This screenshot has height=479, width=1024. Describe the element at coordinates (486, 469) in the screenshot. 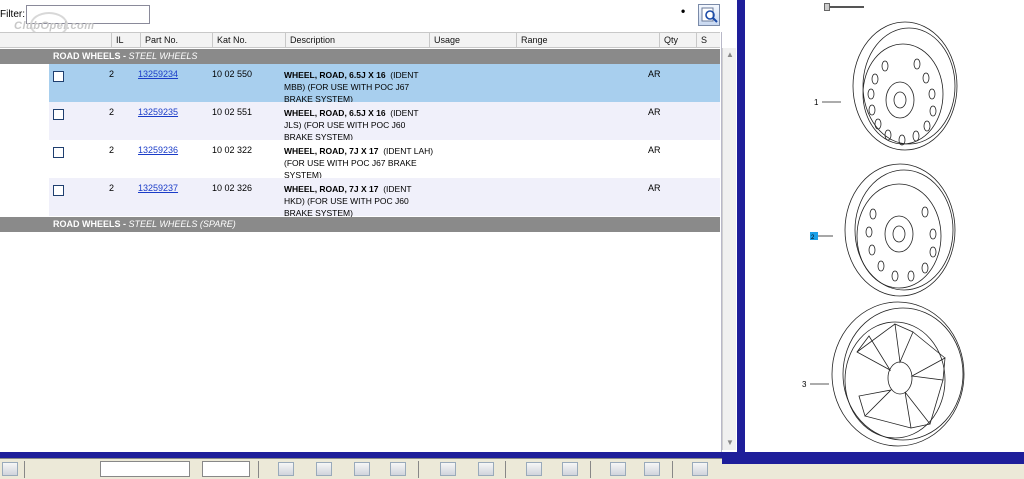

I see `edit-icon` at that location.